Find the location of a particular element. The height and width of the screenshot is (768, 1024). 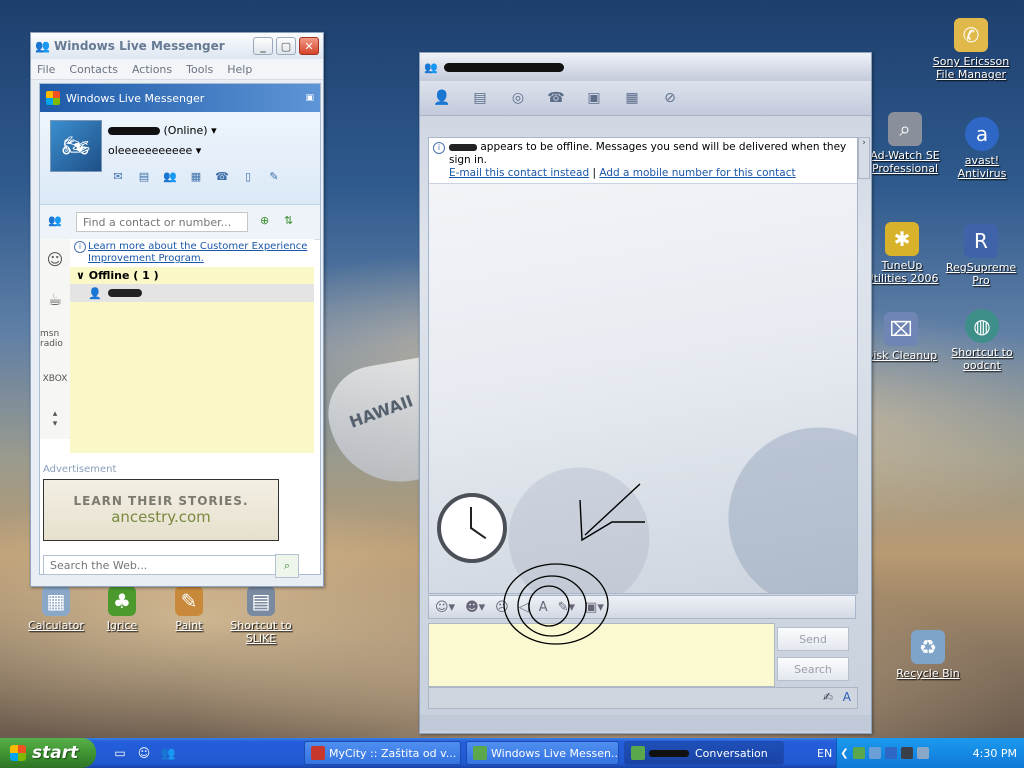

add-contact-icon: ⊕ is located at coordinates (264, 220).